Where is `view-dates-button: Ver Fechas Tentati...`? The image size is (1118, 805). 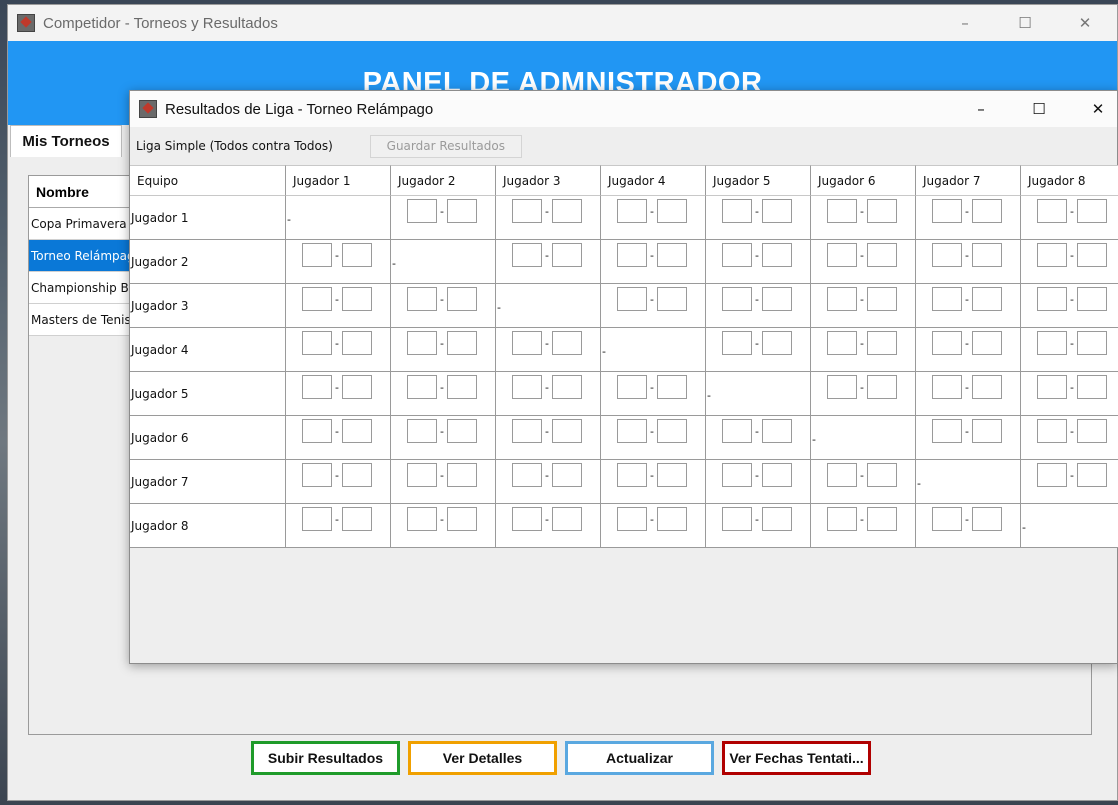 view-dates-button: Ver Fechas Tentati... is located at coordinates (796, 758).